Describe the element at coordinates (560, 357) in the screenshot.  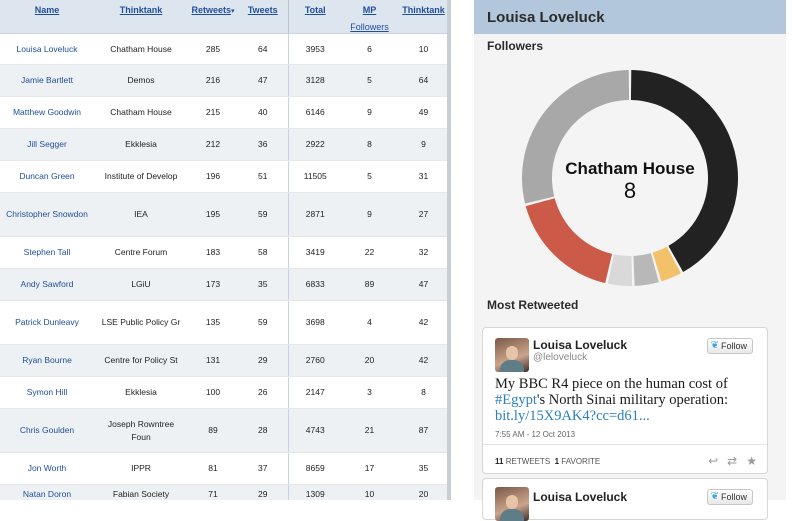
I see `tweet-author-handle: @leloveluck` at that location.